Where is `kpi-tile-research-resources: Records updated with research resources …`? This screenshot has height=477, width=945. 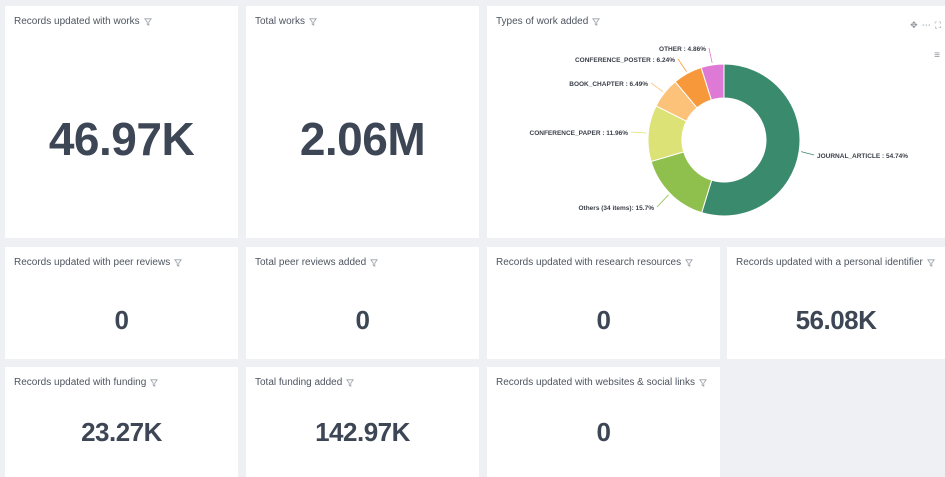 kpi-tile-research-resources: Records updated with research resources … is located at coordinates (603, 303).